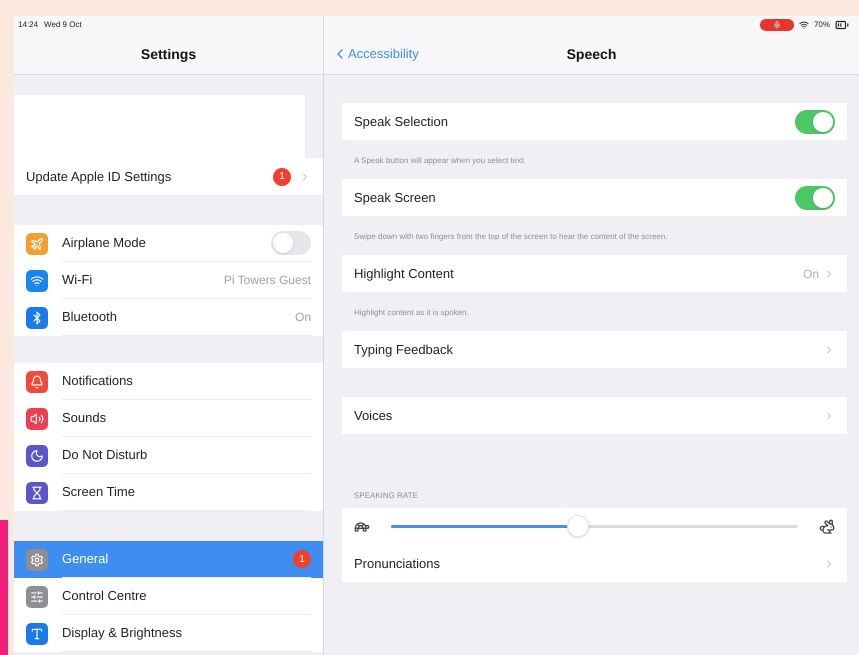  Describe the element at coordinates (28, 25) in the screenshot. I see `status-time: 14:24` at that location.